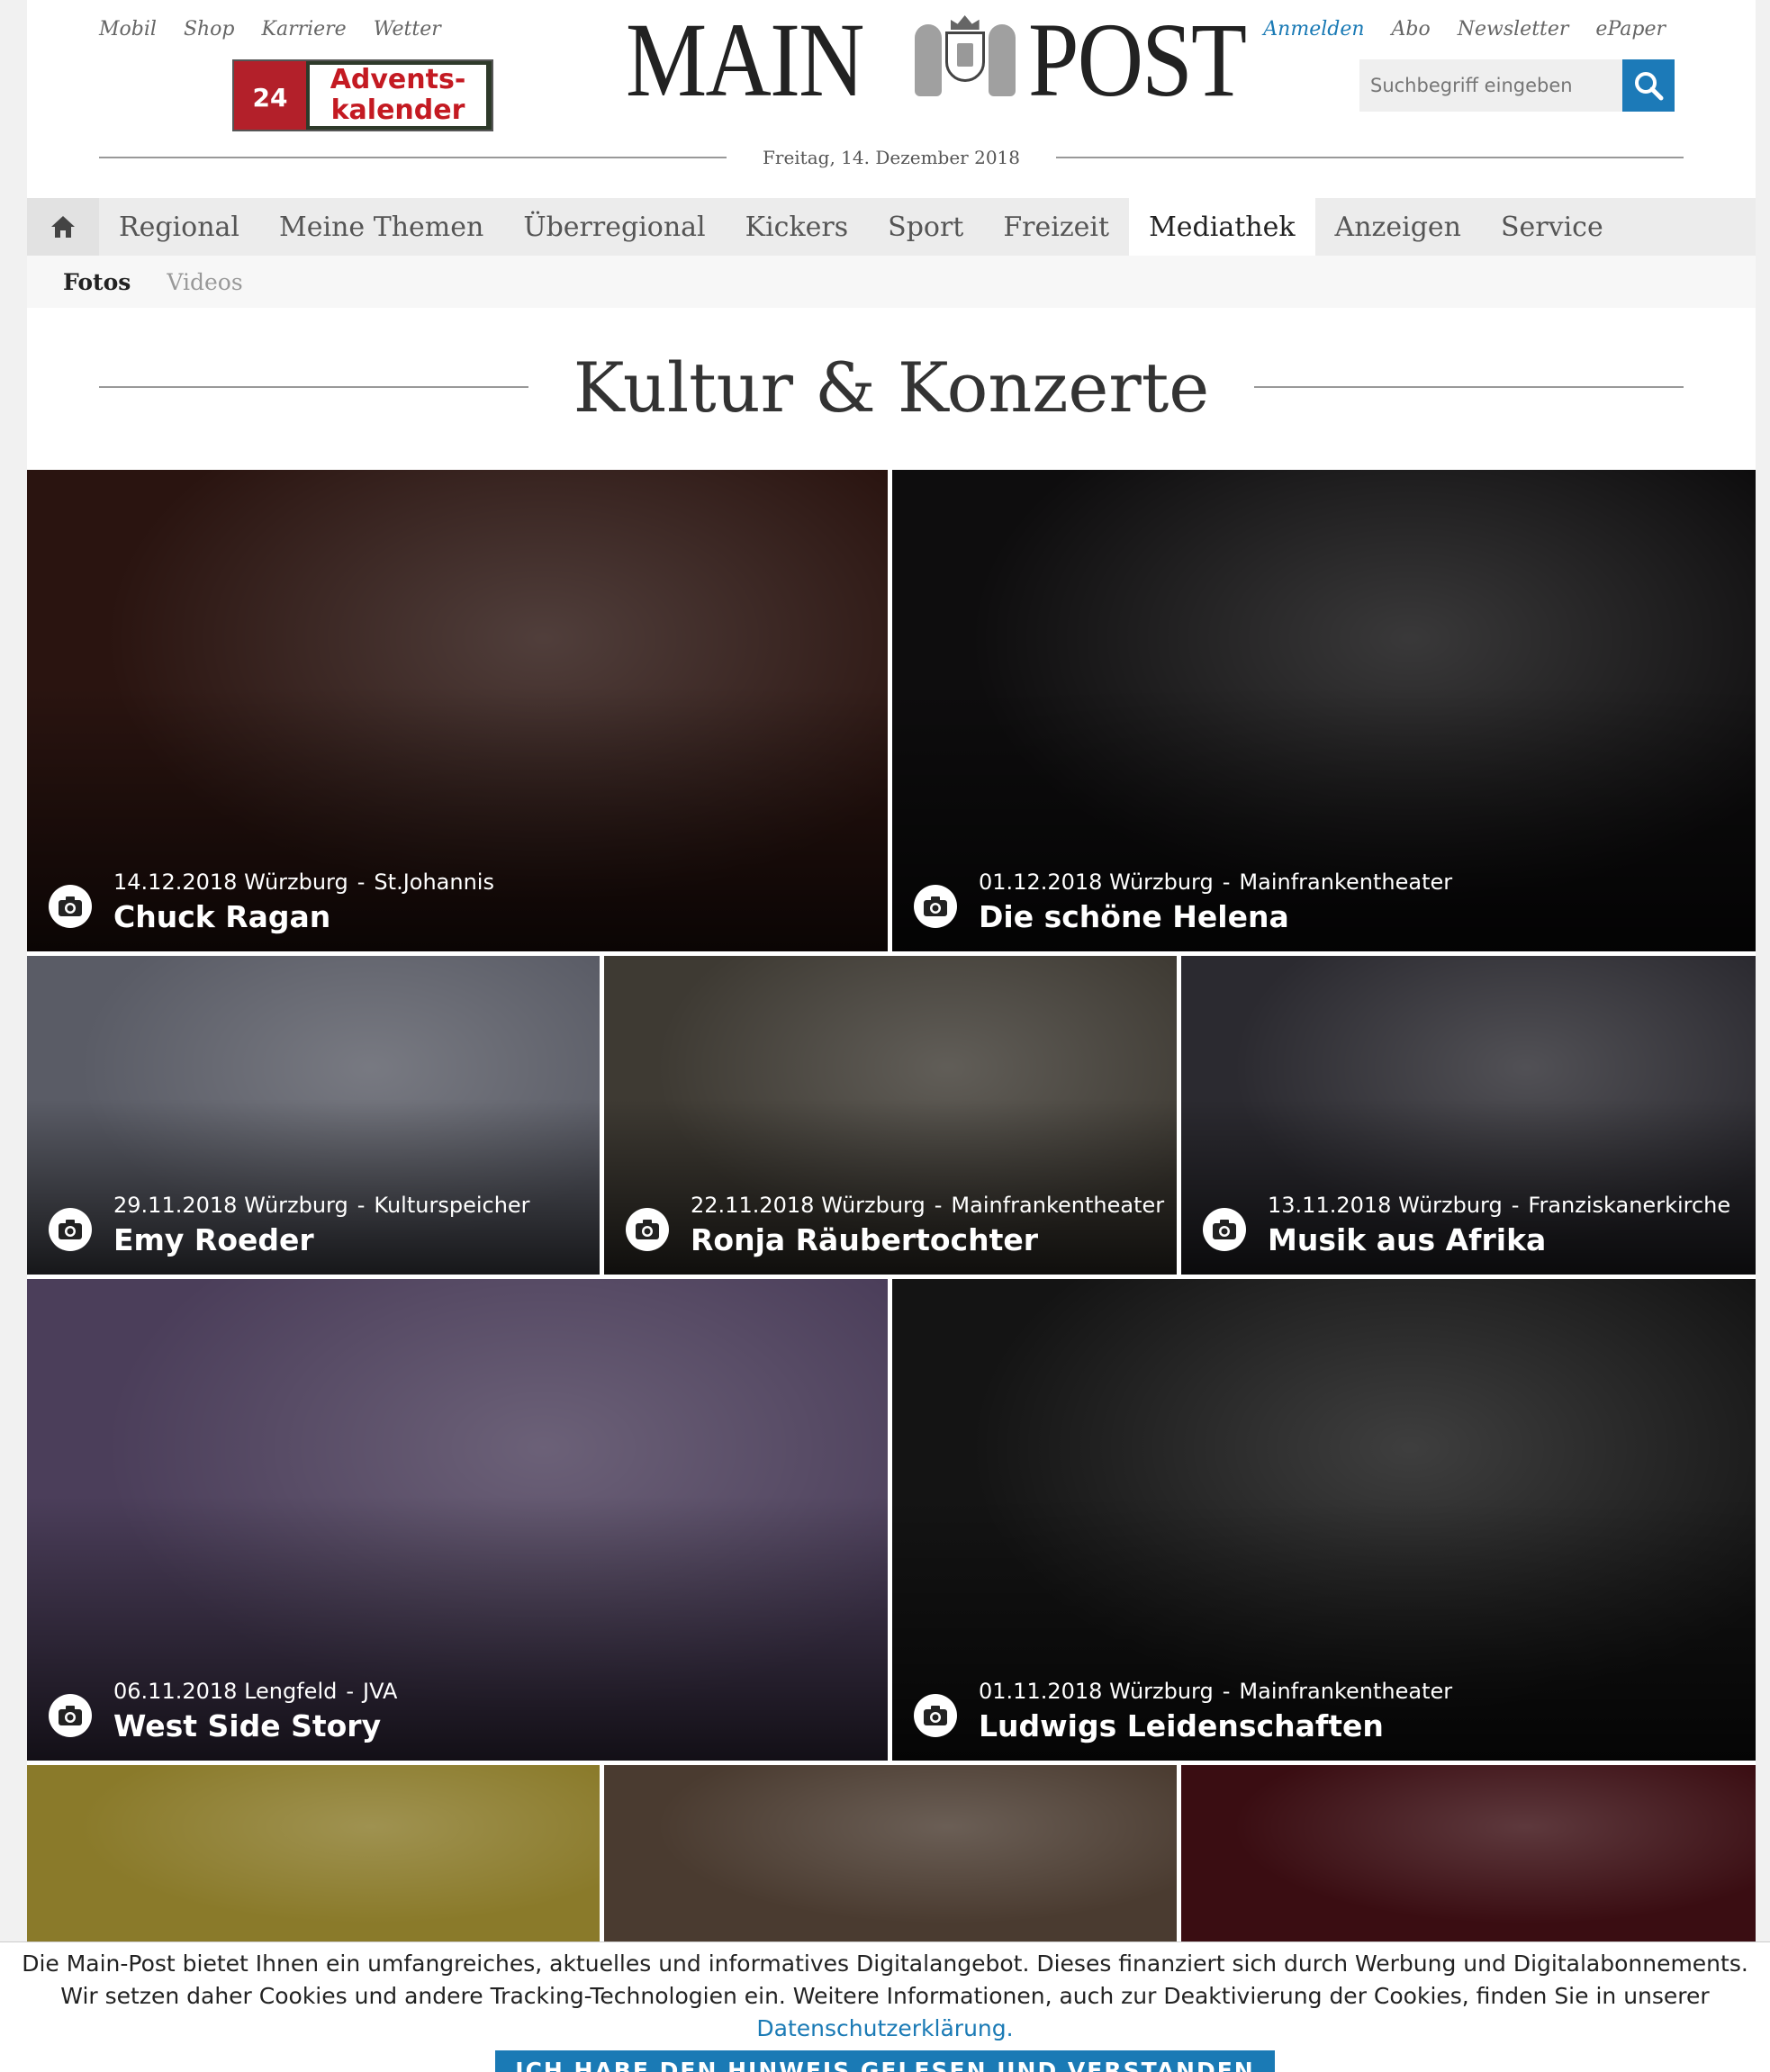 The width and height of the screenshot is (1770, 2072). Describe the element at coordinates (128, 30) in the screenshot. I see `topnav-mobil: Mobil` at that location.